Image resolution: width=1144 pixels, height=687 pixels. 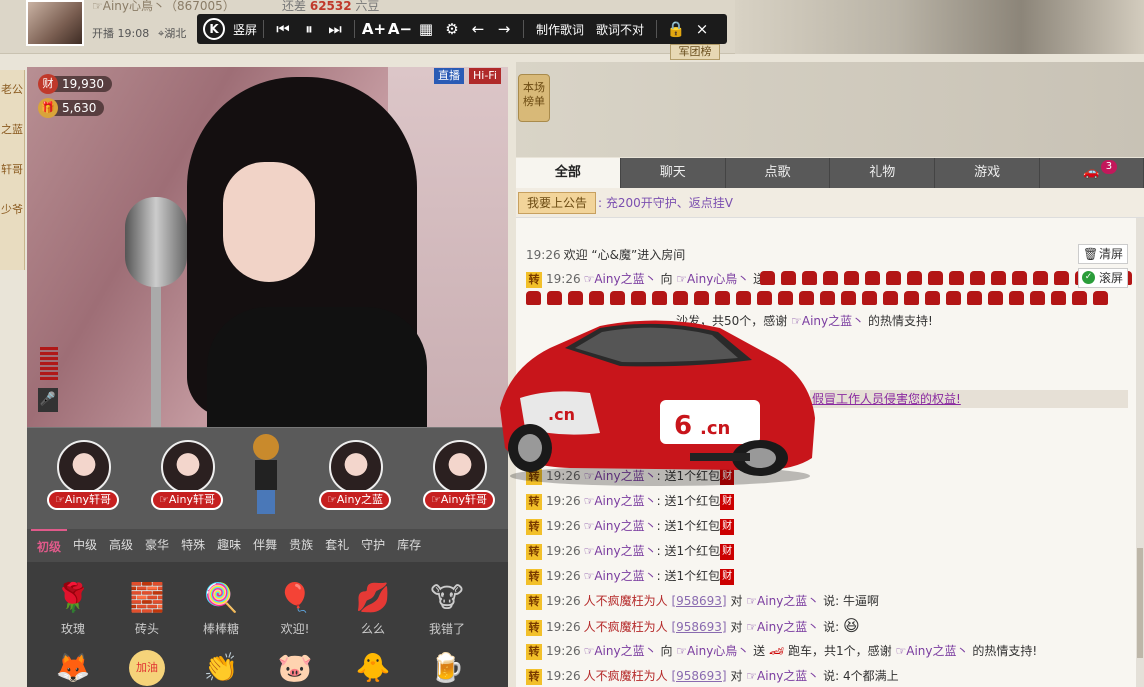 What do you see at coordinates (969, 399) in the screenshot?
I see `warning-link: 假冒工作人员侵害您的权益!` at bounding box center [969, 399].